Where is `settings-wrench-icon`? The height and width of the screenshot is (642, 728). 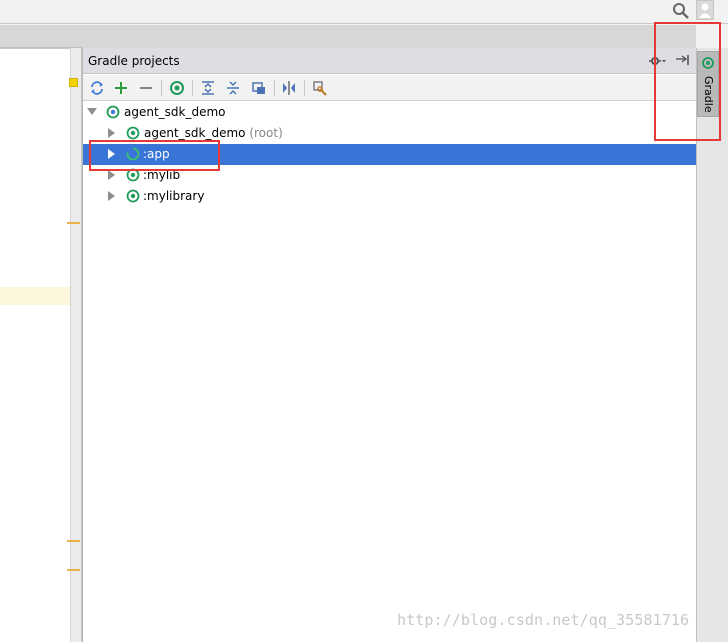 settings-wrench-icon is located at coordinates (320, 88).